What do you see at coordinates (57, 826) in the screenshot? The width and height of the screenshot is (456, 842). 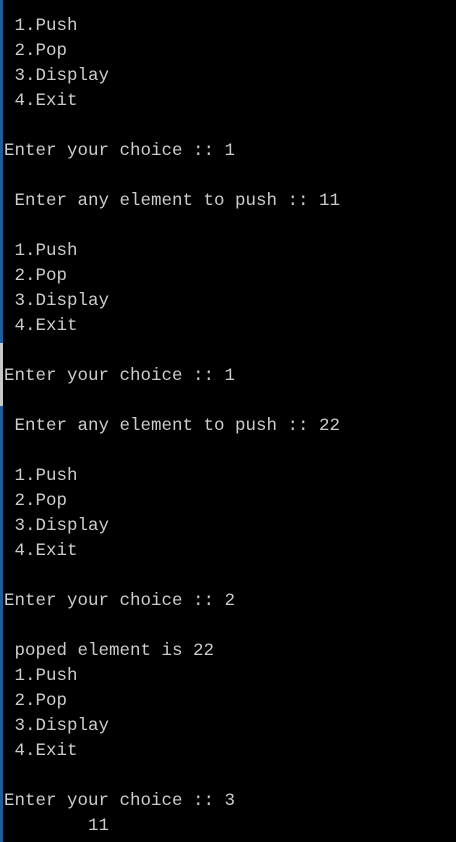 I see `console-line: 11` at bounding box center [57, 826].